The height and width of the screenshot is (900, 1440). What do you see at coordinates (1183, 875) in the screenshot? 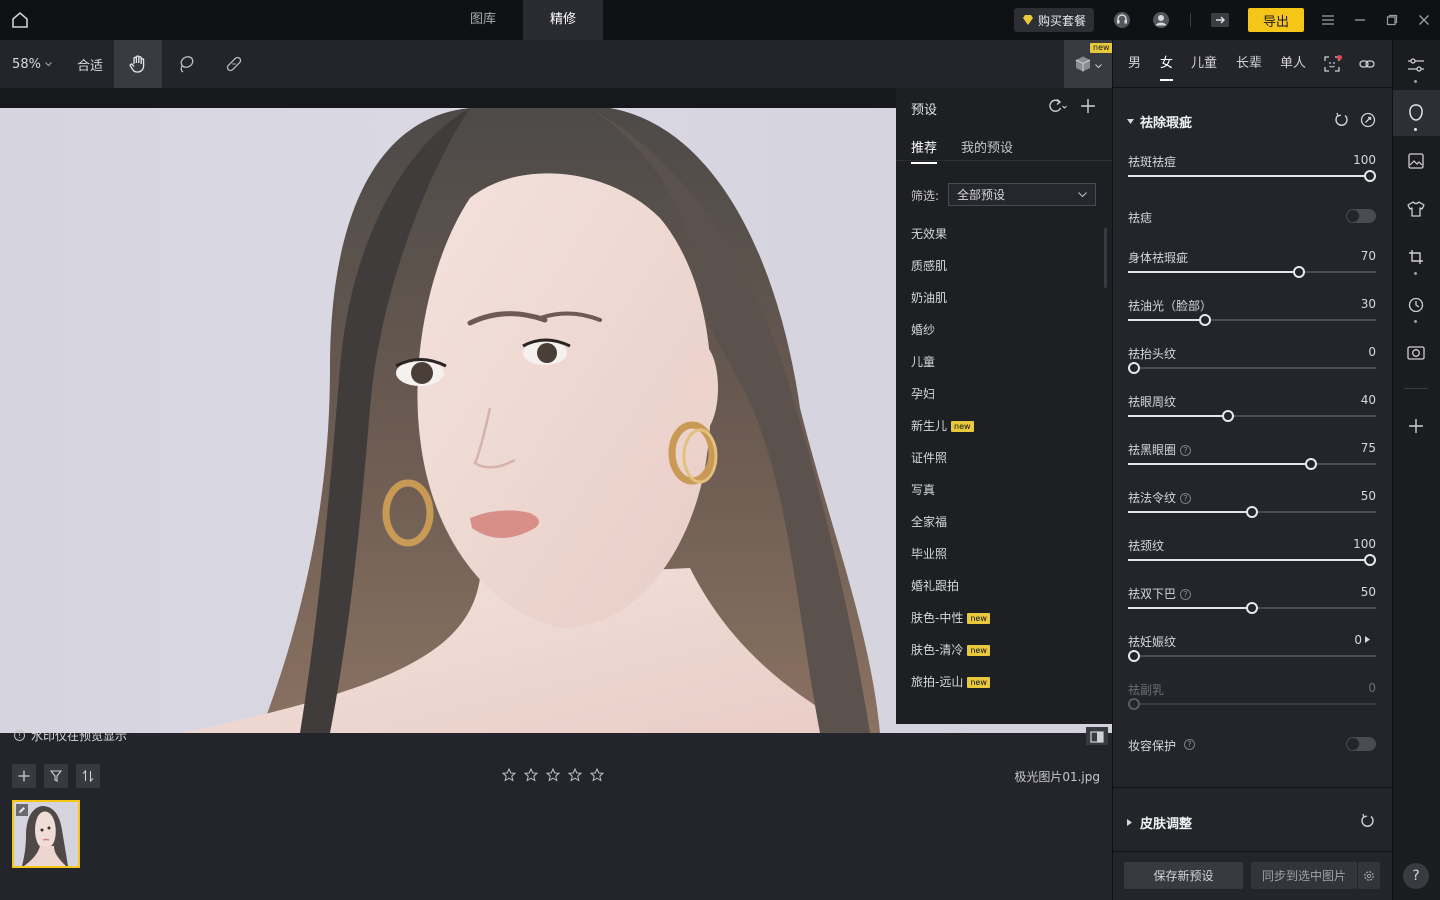
I see `save-new-preset-button: 保存新预设` at bounding box center [1183, 875].